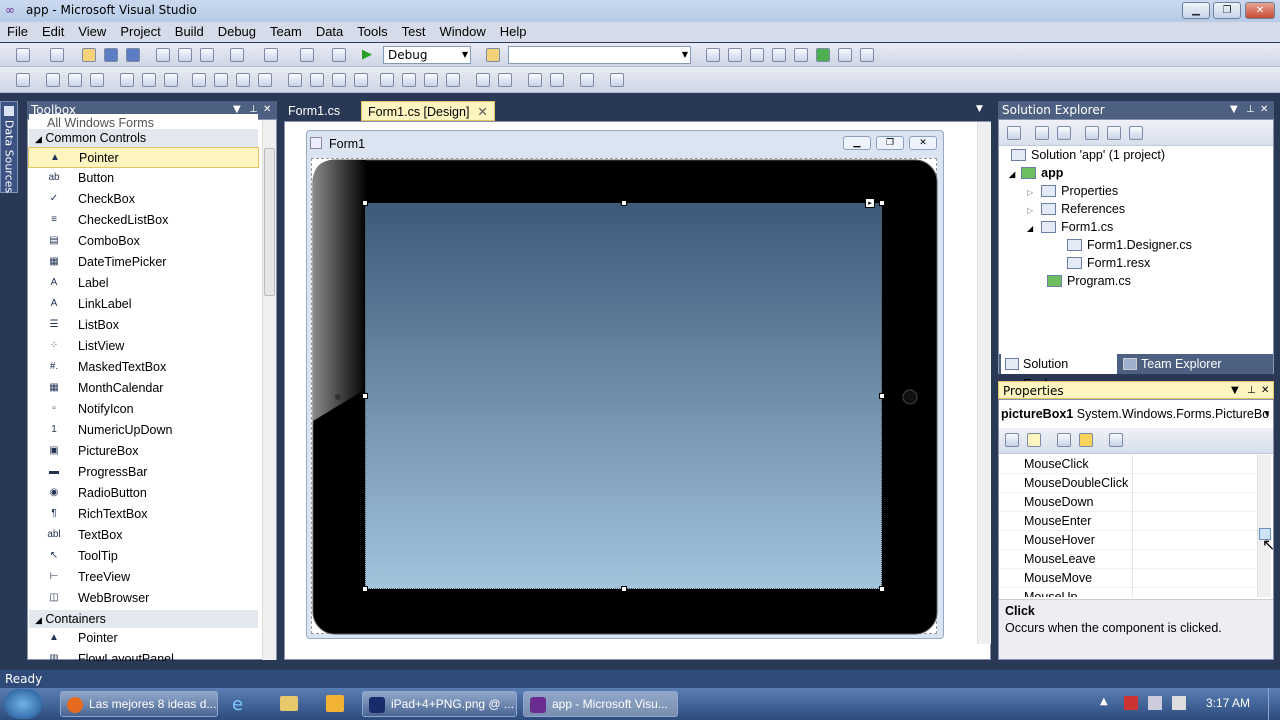 The width and height of the screenshot is (1280, 720). Describe the element at coordinates (127, 80) in the screenshot. I see `align-tops-icon` at that location.